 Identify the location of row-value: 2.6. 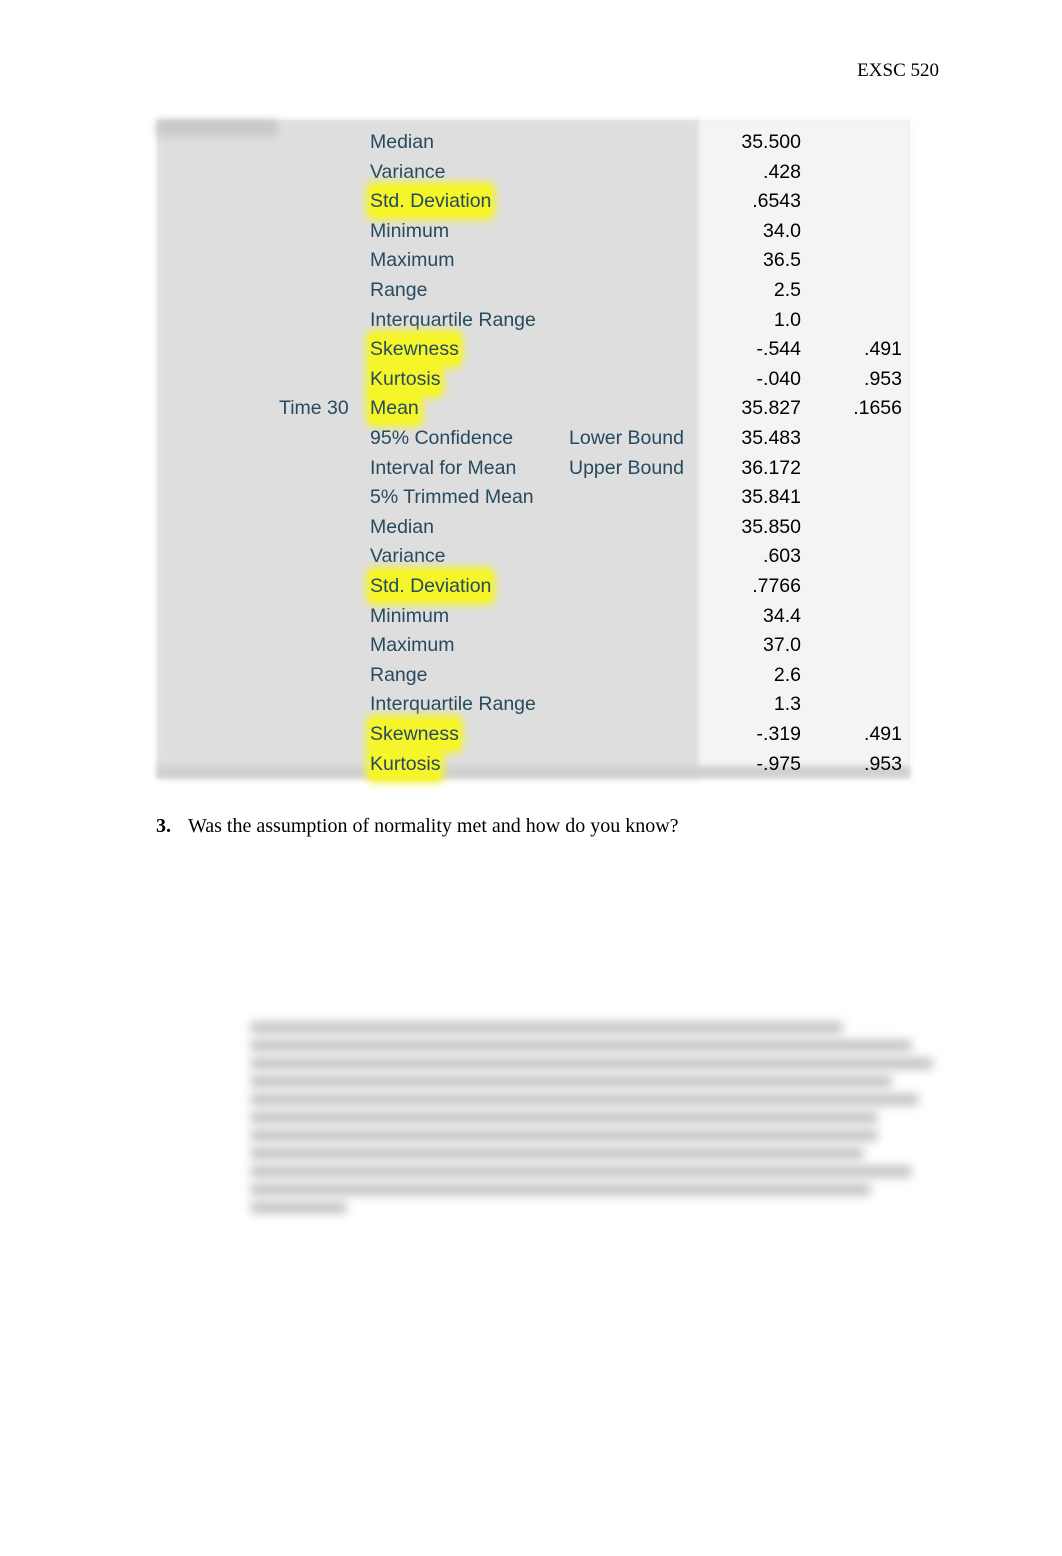
(787, 674).